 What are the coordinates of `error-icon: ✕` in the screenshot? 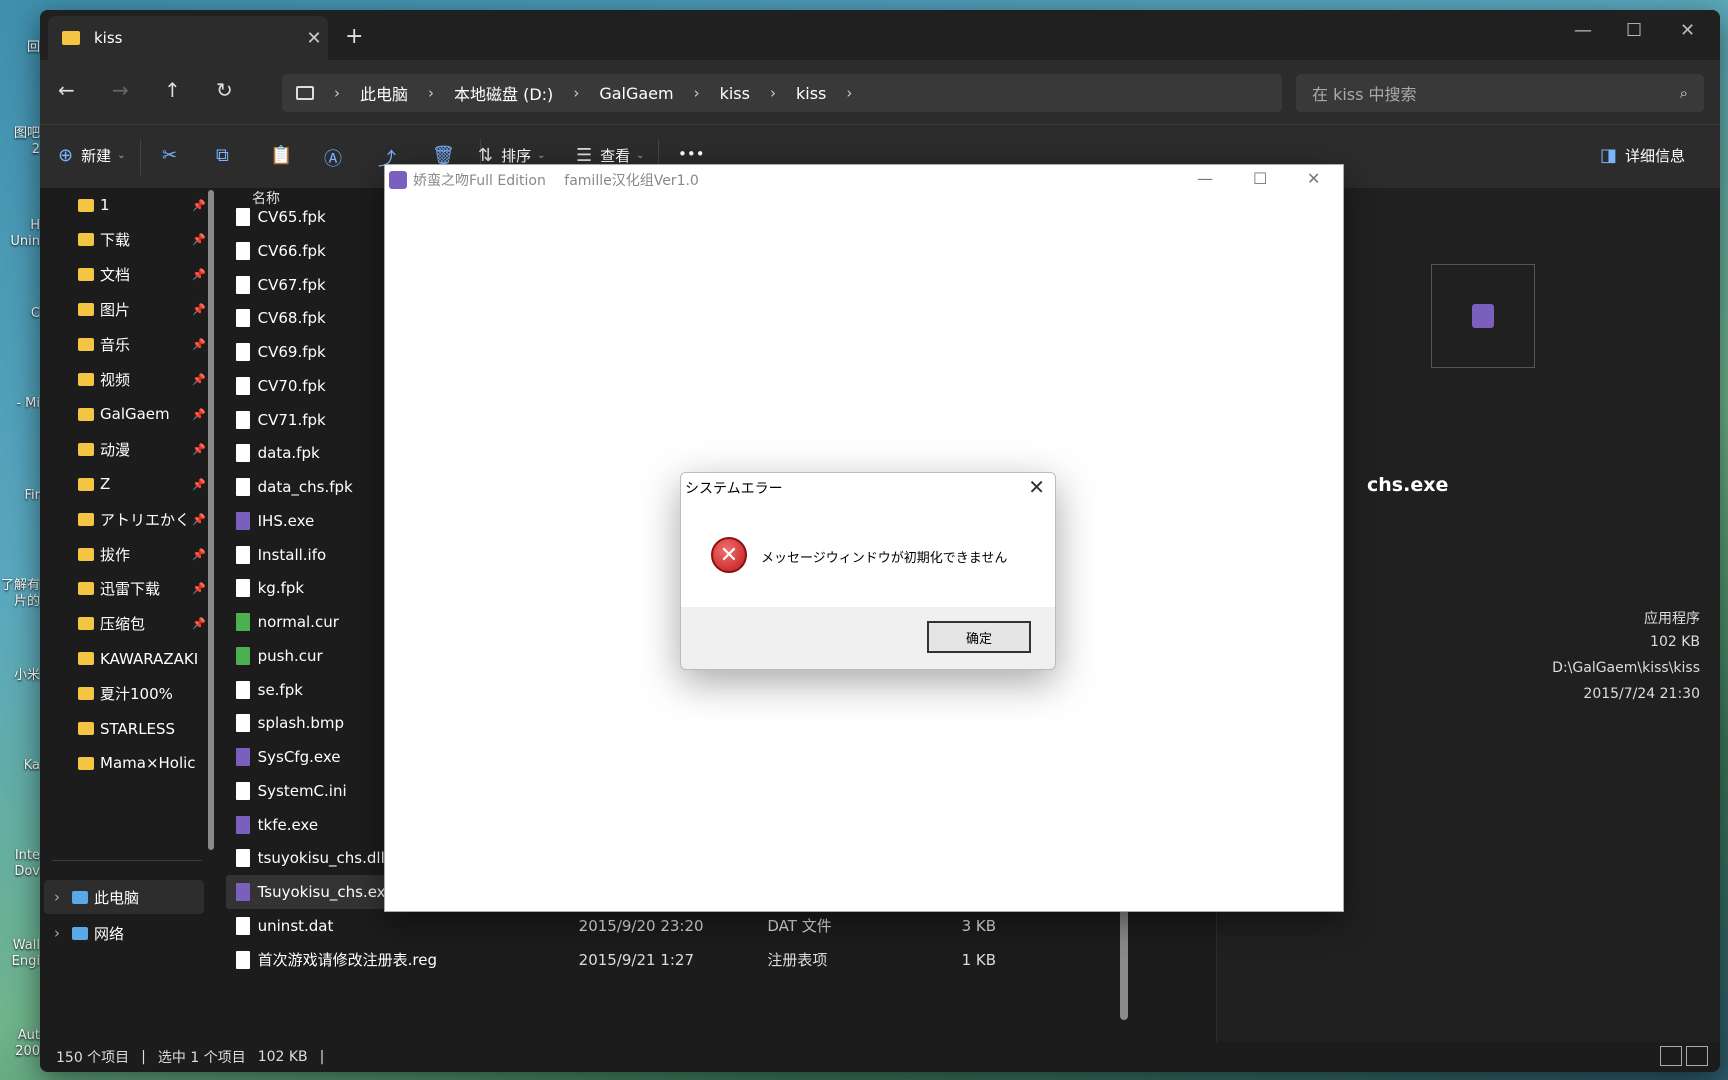 It's located at (729, 555).